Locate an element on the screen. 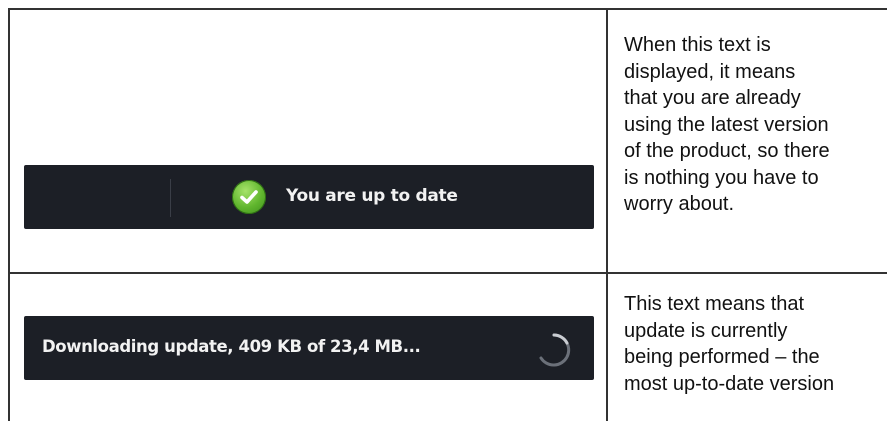 The width and height of the screenshot is (887, 421). toolbar-separator is located at coordinates (170, 198).